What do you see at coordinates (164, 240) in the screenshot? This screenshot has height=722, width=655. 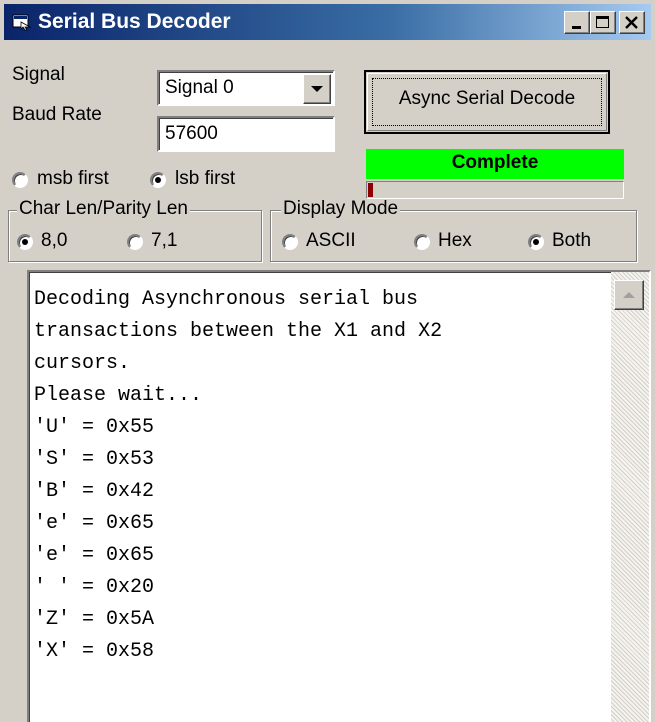 I see `char-len-7-1-label: 7,1` at bounding box center [164, 240].